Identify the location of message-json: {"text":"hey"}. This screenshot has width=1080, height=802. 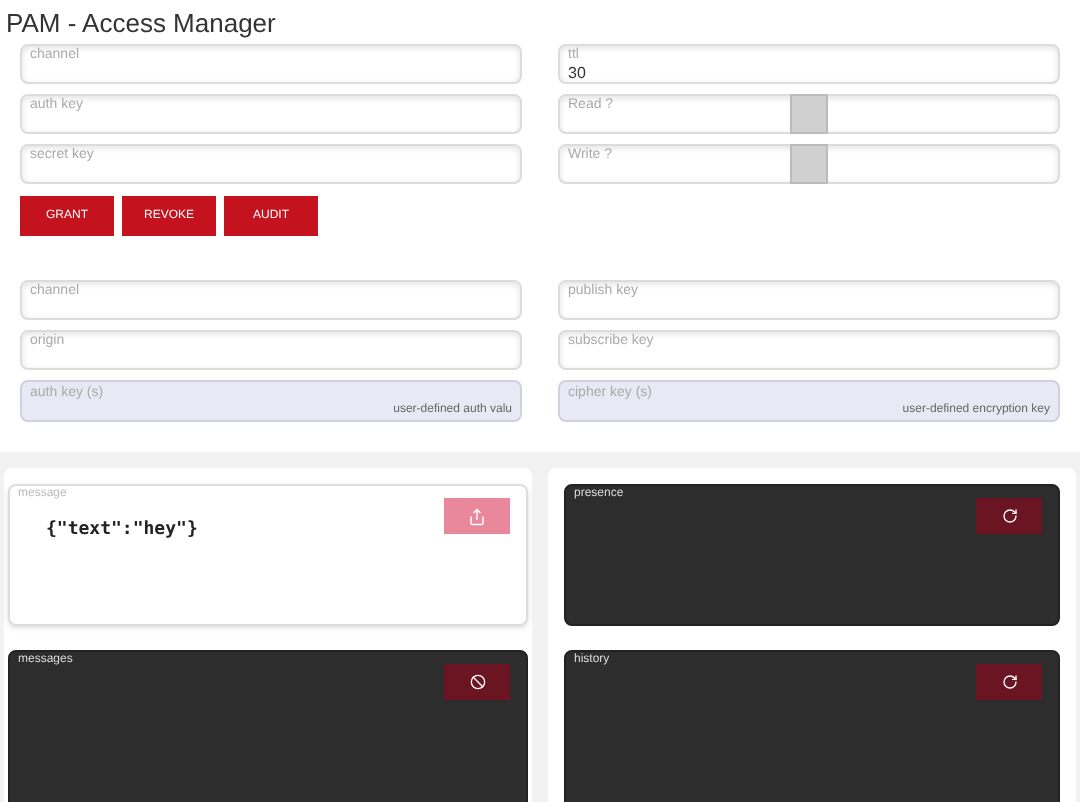
(123, 531).